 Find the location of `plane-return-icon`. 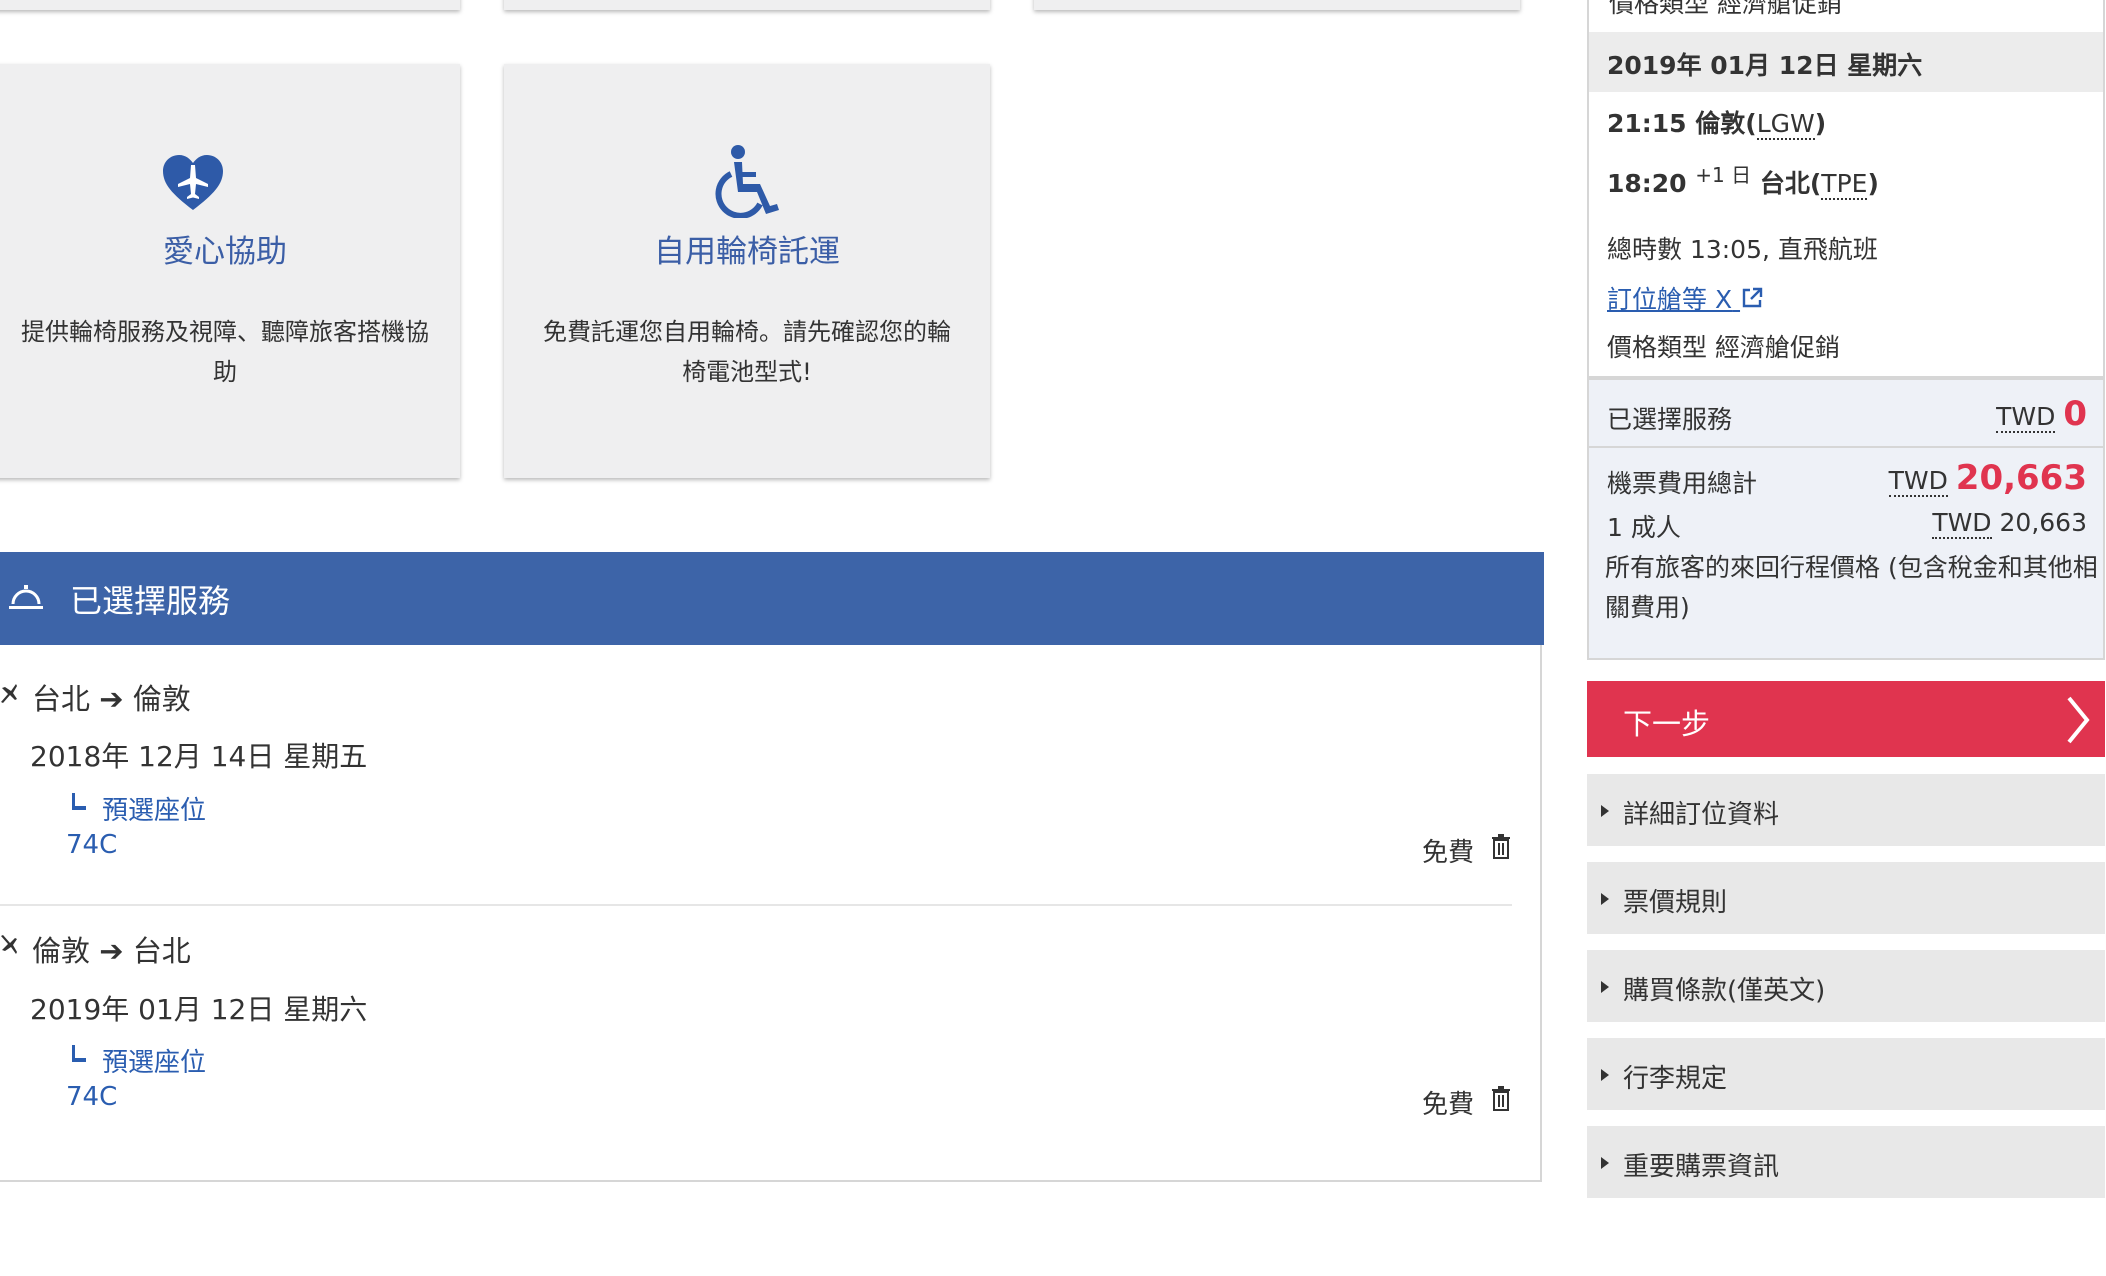

plane-return-icon is located at coordinates (9, 944).